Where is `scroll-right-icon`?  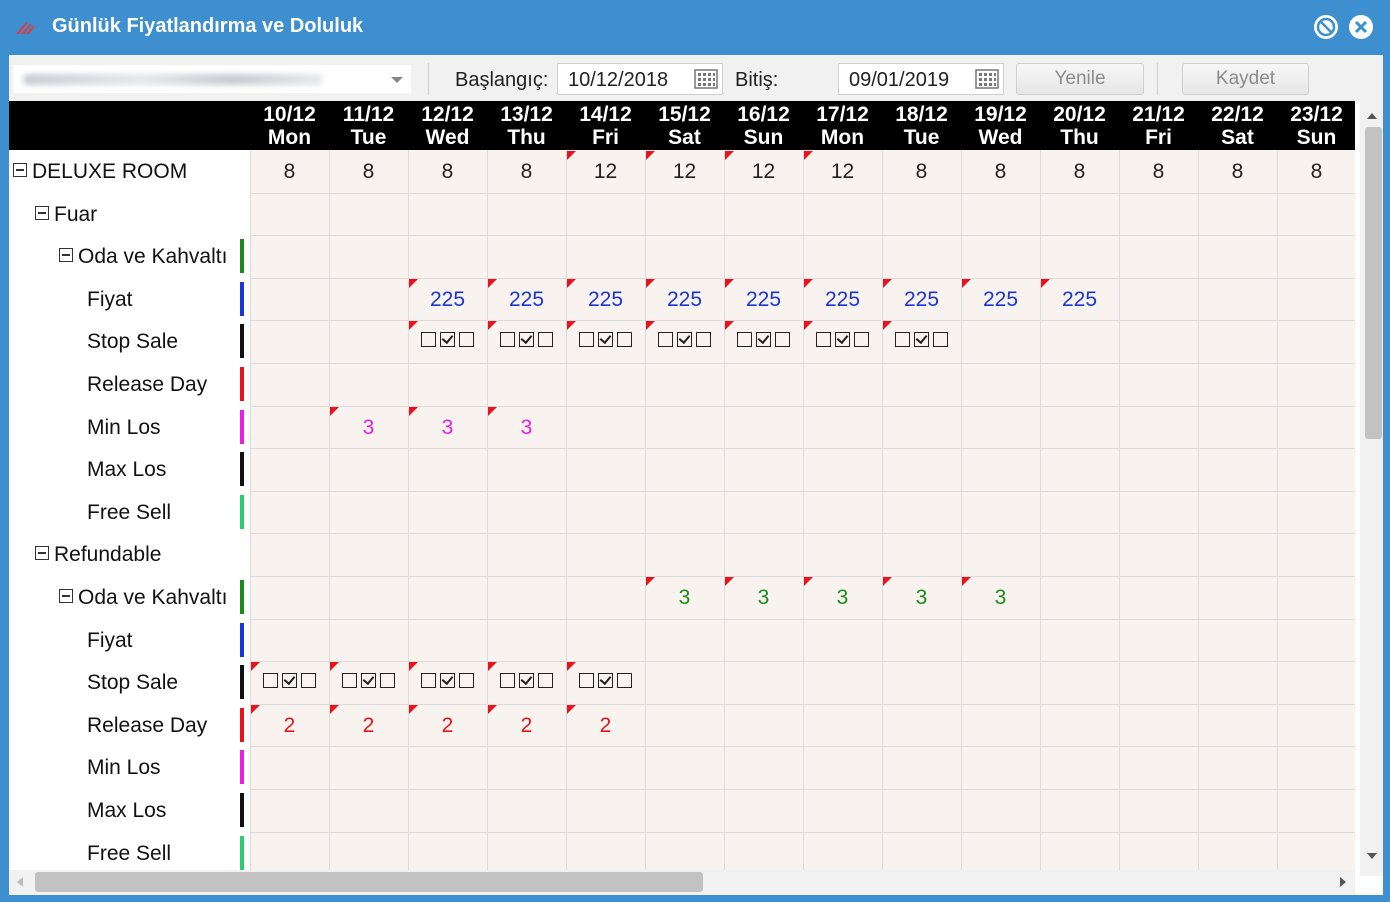 scroll-right-icon is located at coordinates (1343, 882).